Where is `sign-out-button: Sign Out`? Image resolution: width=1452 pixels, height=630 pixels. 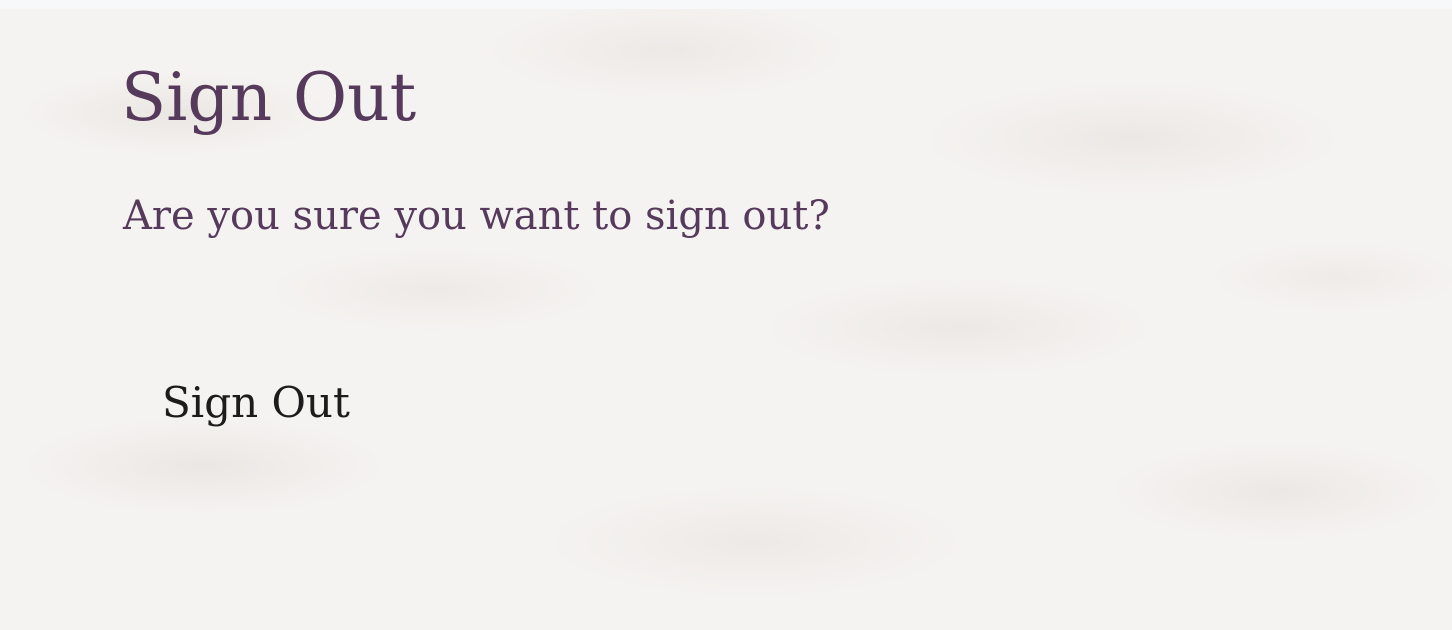
sign-out-button: Sign Out is located at coordinates (256, 403).